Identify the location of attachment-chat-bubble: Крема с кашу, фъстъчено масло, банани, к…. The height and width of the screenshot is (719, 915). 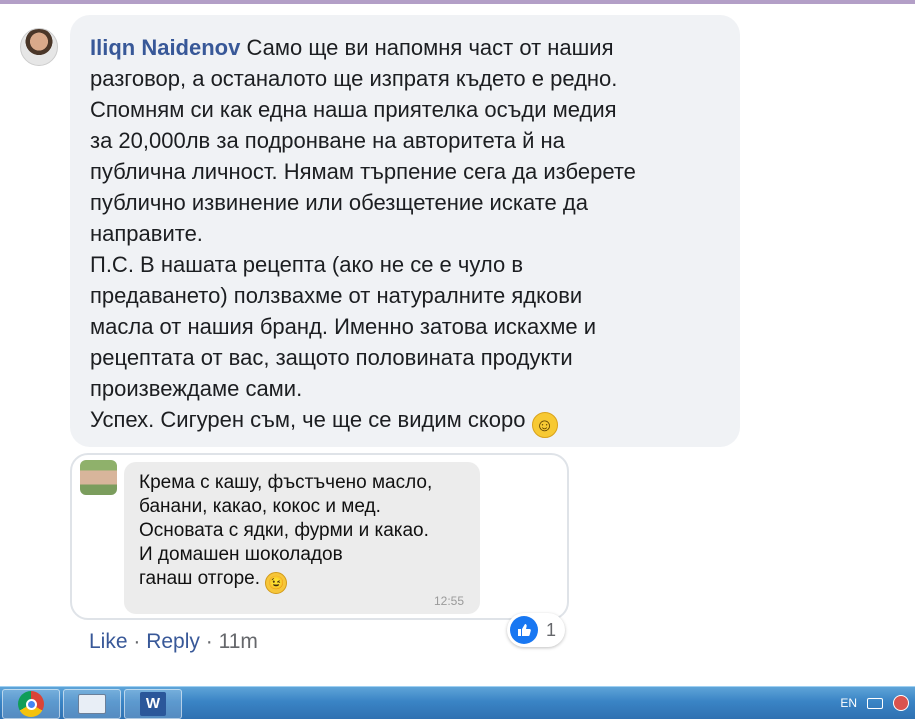
(302, 538).